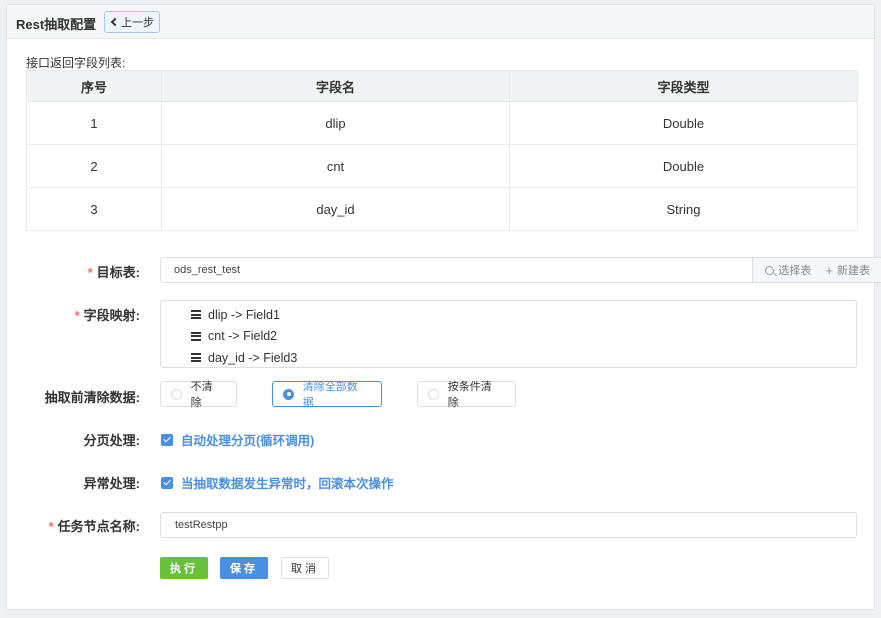  Describe the element at coordinates (201, 395) in the screenshot. I see `radio-label: 不清除` at that location.